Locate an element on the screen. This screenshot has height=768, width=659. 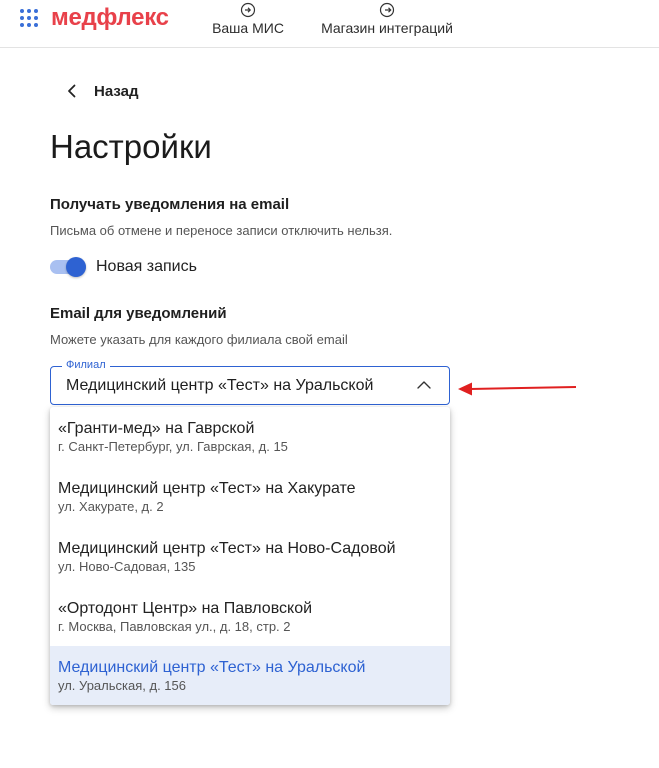
branch-option-name: Медицинский центр «Тест» на Ново-Садовой is located at coordinates (227, 548).